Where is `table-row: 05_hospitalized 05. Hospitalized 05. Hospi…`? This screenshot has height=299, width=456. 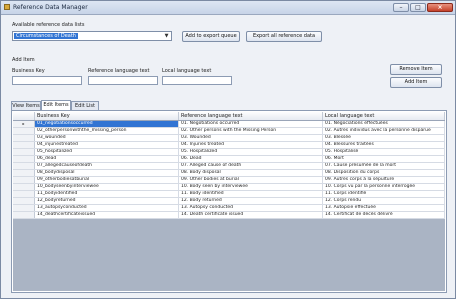 table-row: 05_hospitalized 05. Hospitalized 05. Hospi… is located at coordinates (229, 152).